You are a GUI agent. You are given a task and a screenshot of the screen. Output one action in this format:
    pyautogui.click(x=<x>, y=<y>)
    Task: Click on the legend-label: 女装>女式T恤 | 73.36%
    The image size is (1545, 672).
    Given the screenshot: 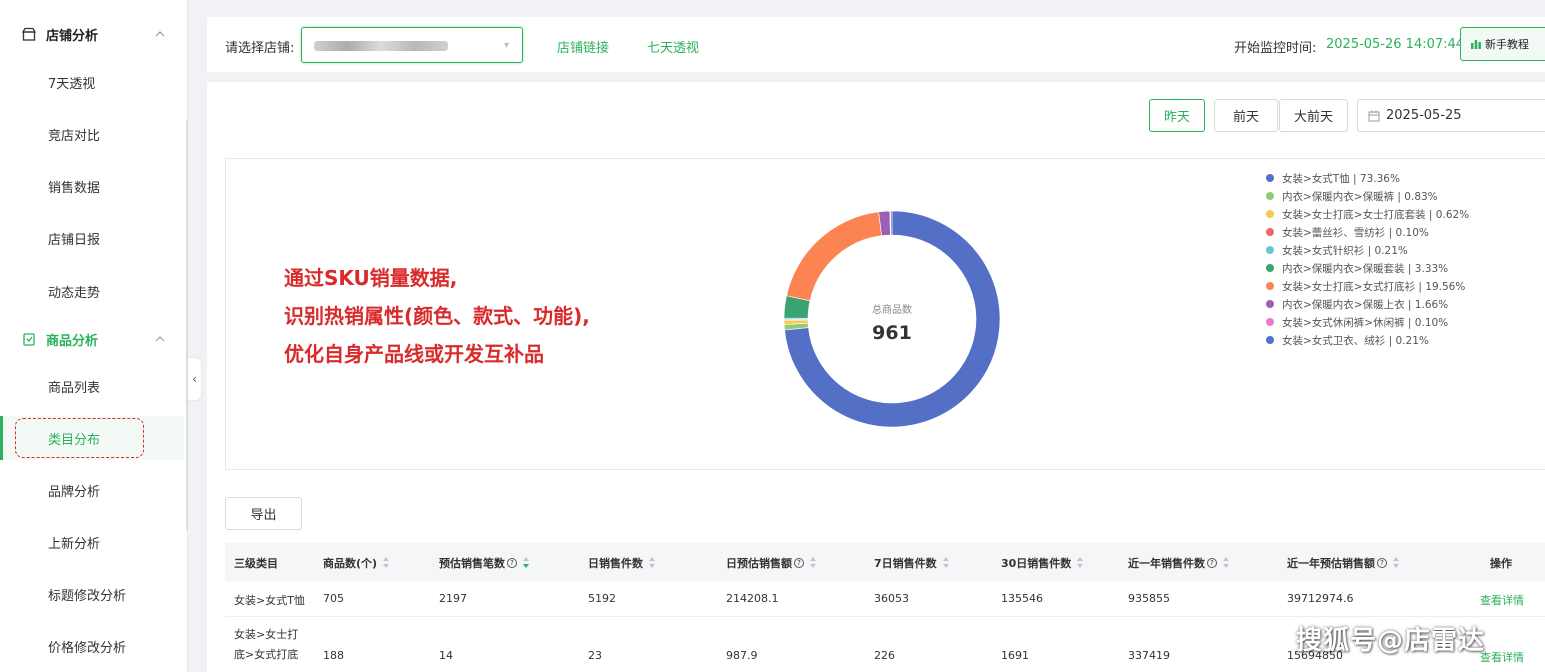 What is the action you would take?
    pyautogui.click(x=1341, y=178)
    